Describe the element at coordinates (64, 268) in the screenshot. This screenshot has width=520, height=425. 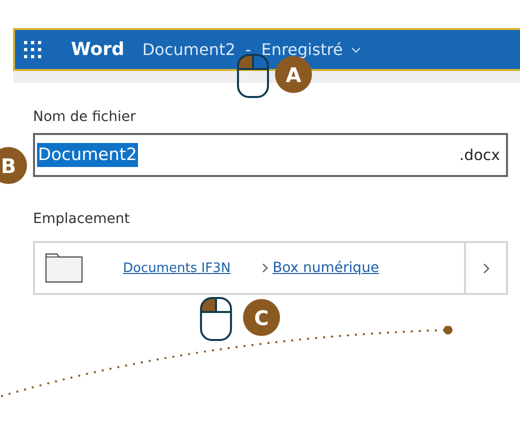
I see `folder-icon` at that location.